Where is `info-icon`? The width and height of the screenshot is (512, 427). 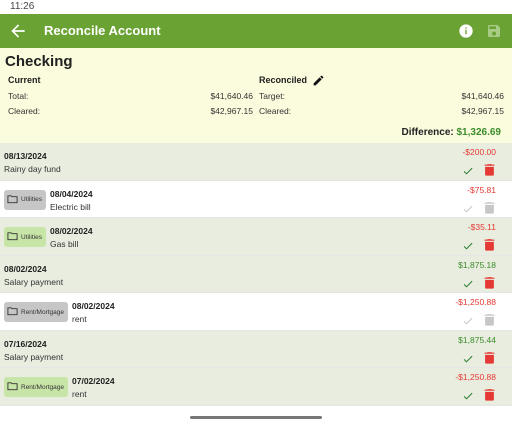 info-icon is located at coordinates (466, 31).